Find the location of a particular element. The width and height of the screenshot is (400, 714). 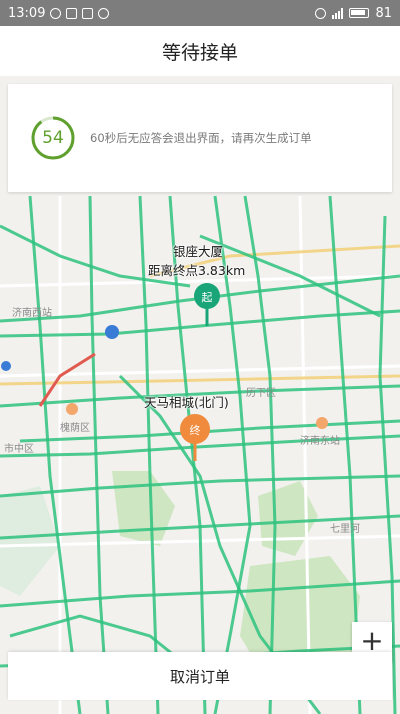

timeout-hint: 60秒后无应答会退出界面，请再次生成订单 is located at coordinates (201, 138).